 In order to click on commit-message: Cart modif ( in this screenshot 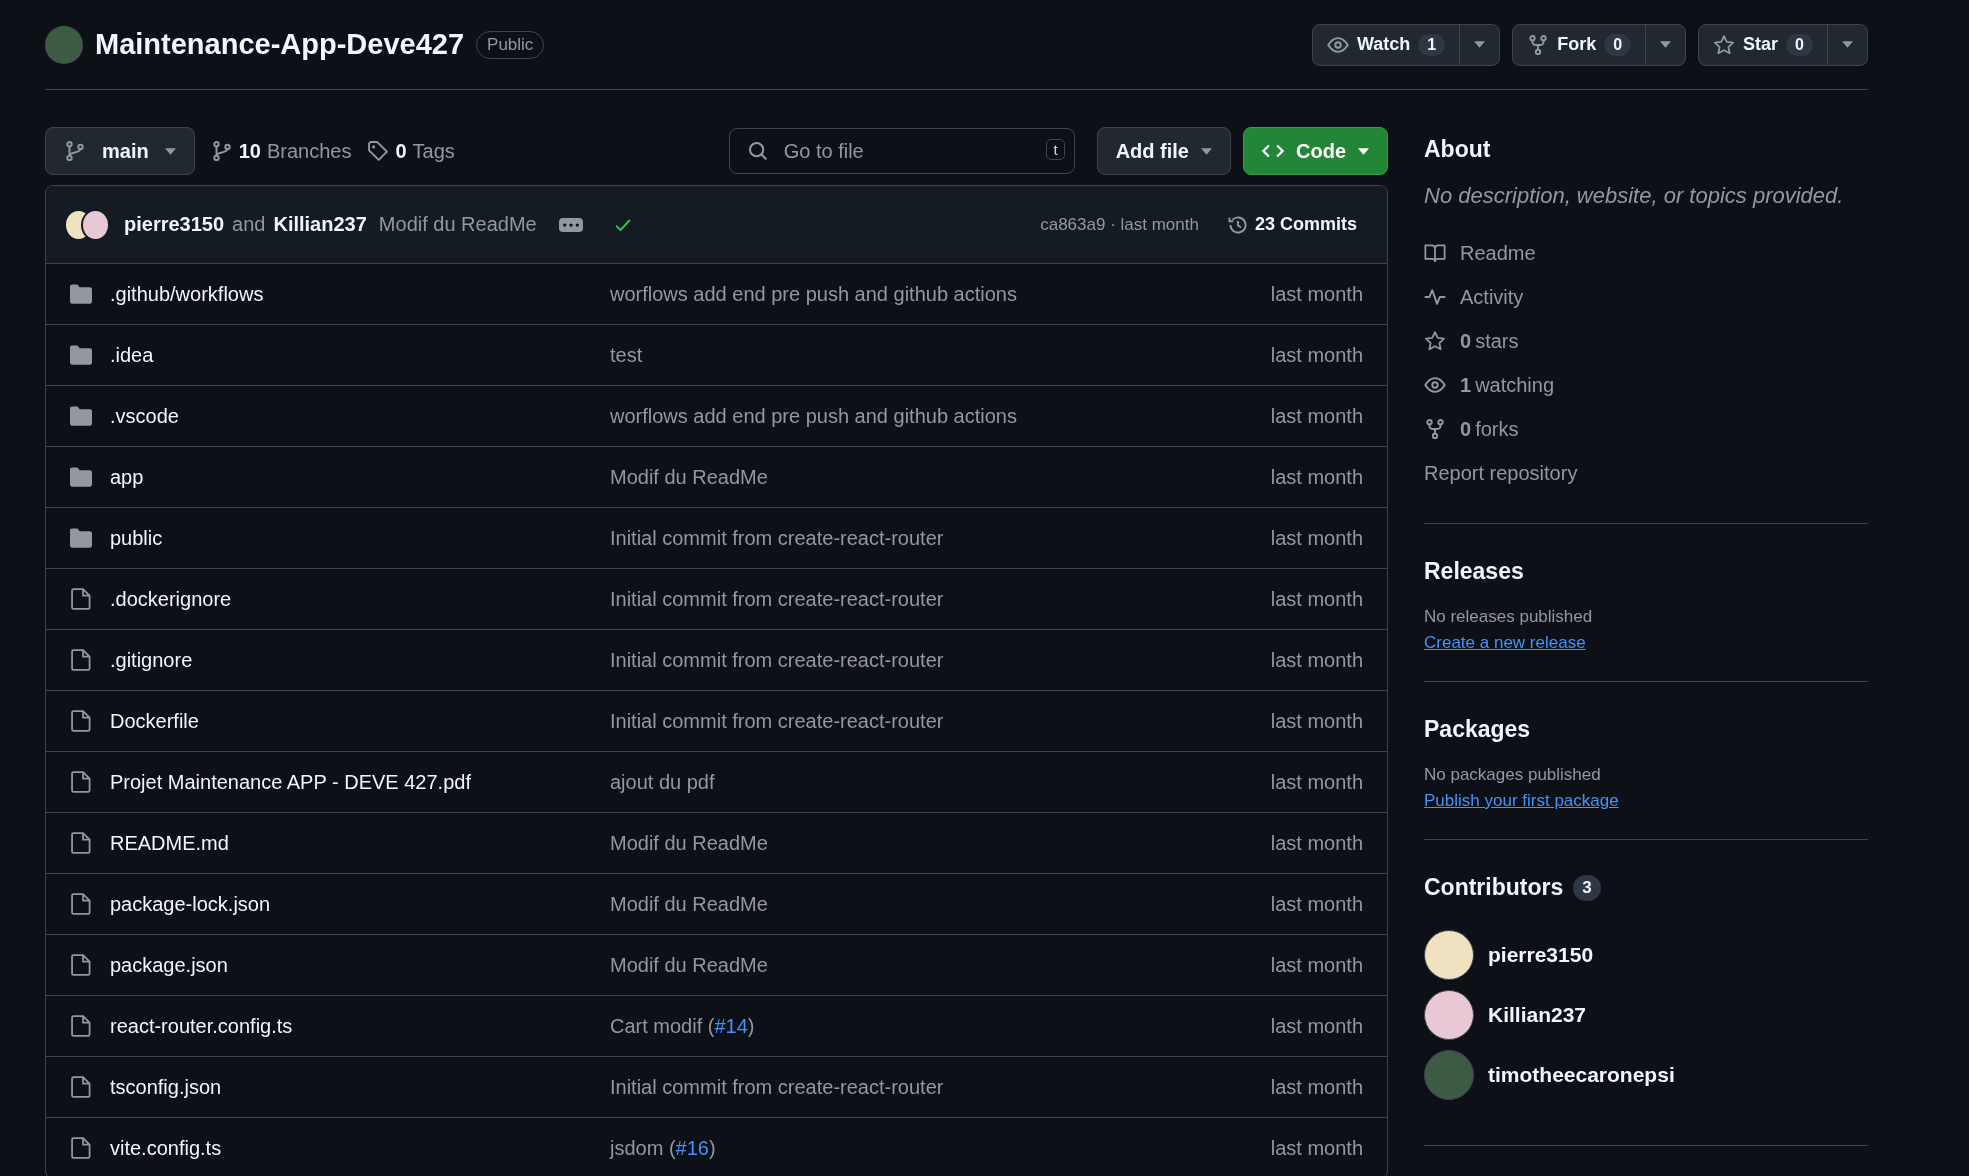, I will do `click(662, 1025)`.